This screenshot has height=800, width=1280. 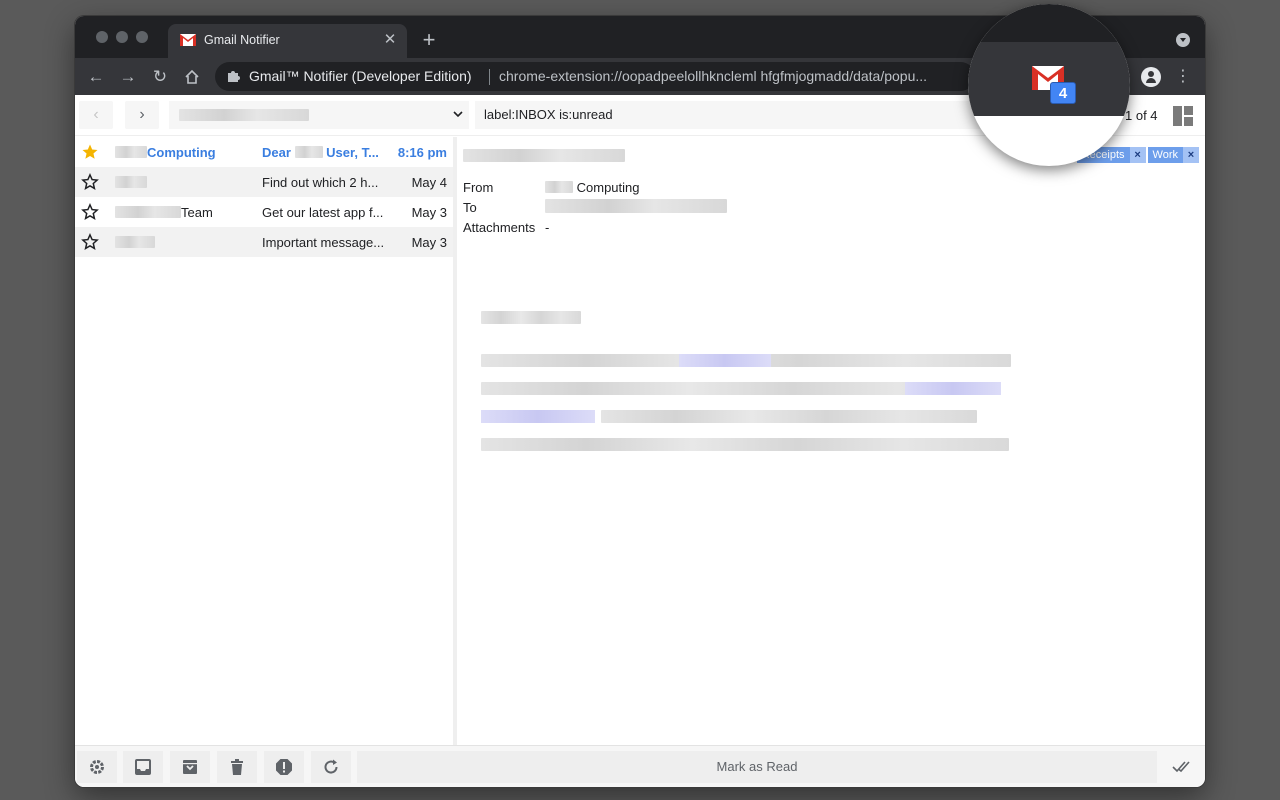 What do you see at coordinates (96, 115) in the screenshot?
I see `previous-email-button: ‹` at bounding box center [96, 115].